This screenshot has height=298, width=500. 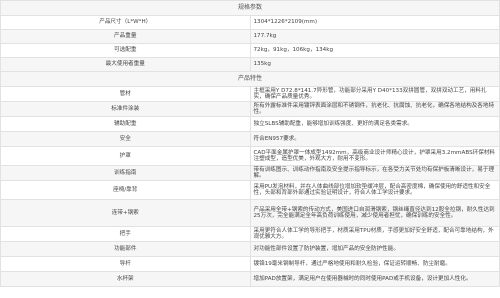 What do you see at coordinates (374, 249) in the screenshot?
I see `row-value: 对功能性部件设置了防护装置，增加产品的安全防护性能。` at bounding box center [374, 249].